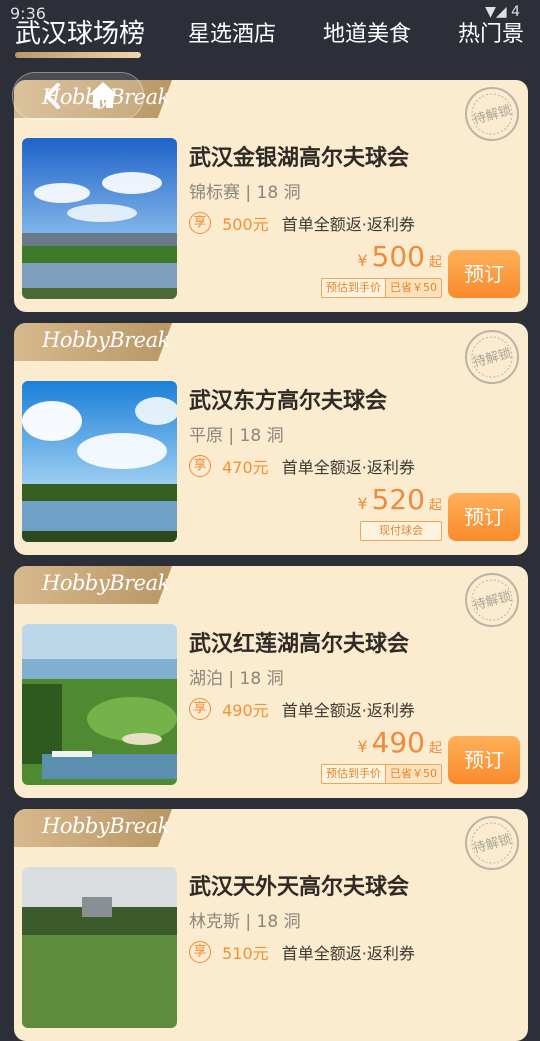  I want to click on price-value: 490, so click(398, 742).